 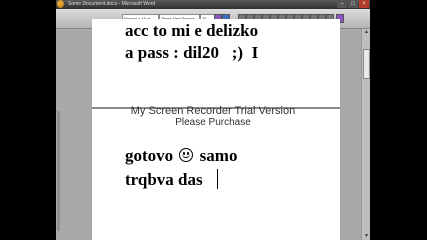 I want to click on page1-line-2: a pass : dil20 ;) I, so click(x=192, y=52).